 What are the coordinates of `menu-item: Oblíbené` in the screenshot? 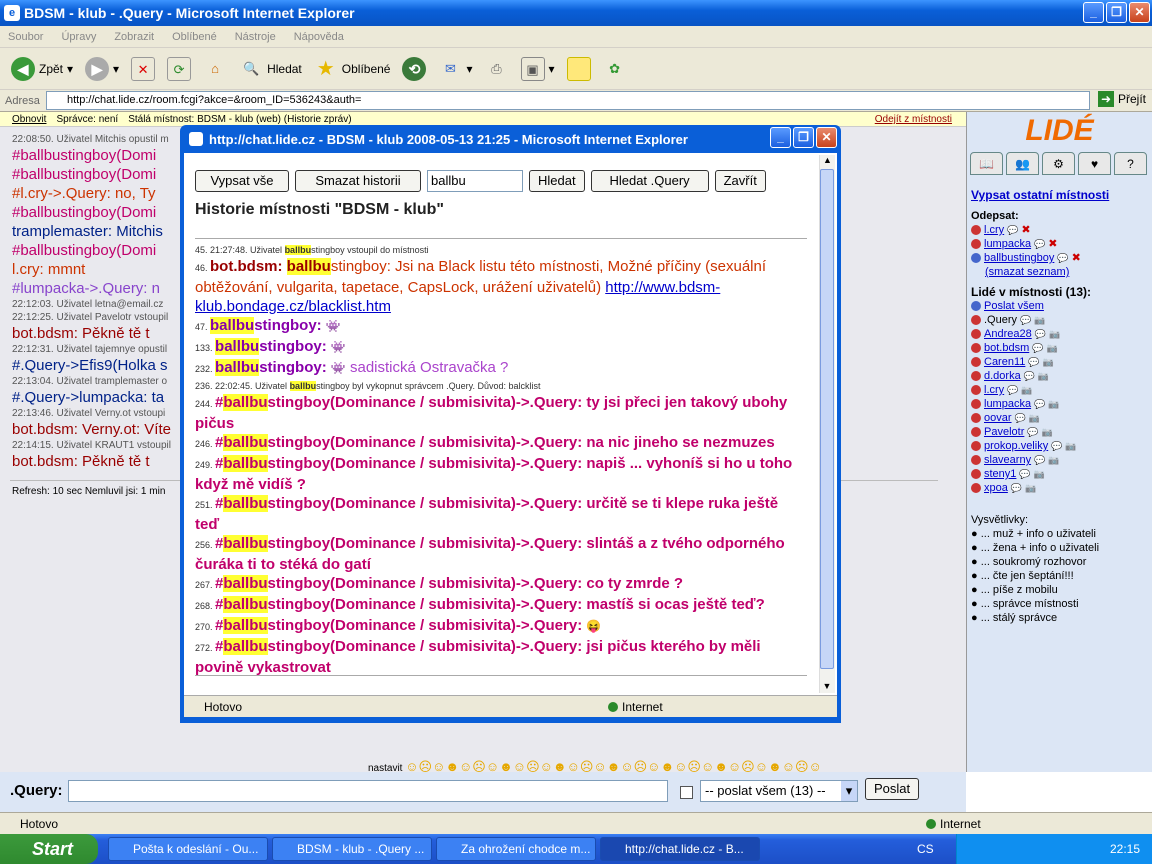 It's located at (194, 37).